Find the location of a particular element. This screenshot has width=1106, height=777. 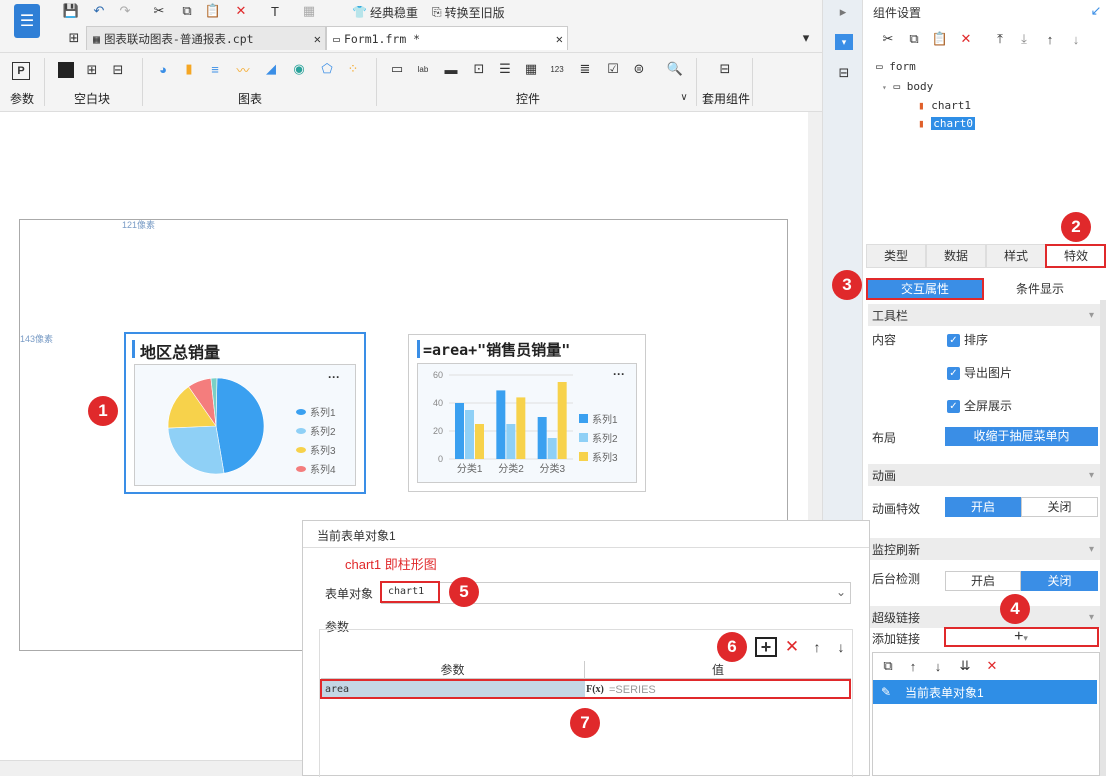

cut-icon: ✂ is located at coordinates (159, 11).